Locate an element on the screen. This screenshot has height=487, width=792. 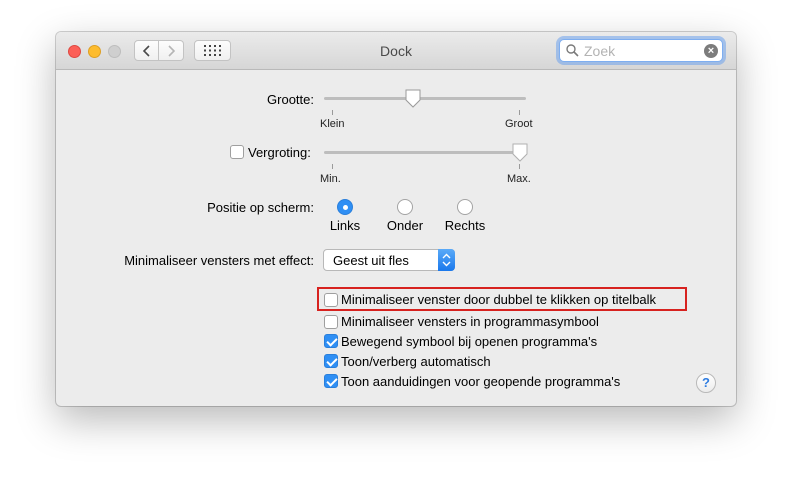
popup-arrows-icon is located at coordinates (446, 260).